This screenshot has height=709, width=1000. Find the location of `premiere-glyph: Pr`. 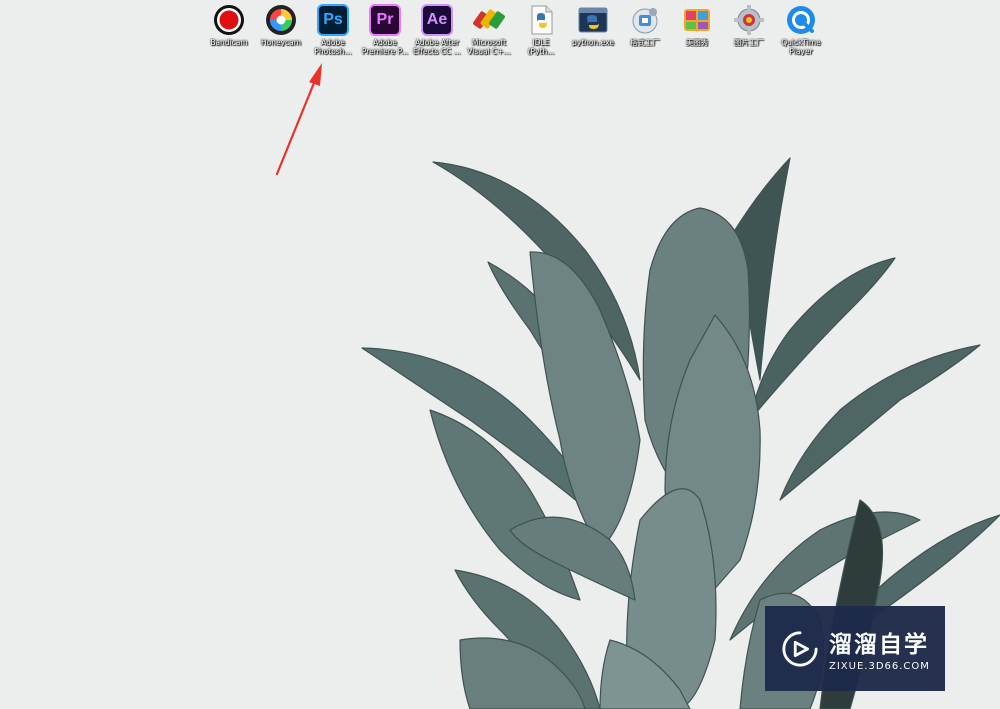

premiere-glyph: Pr is located at coordinates (385, 19).